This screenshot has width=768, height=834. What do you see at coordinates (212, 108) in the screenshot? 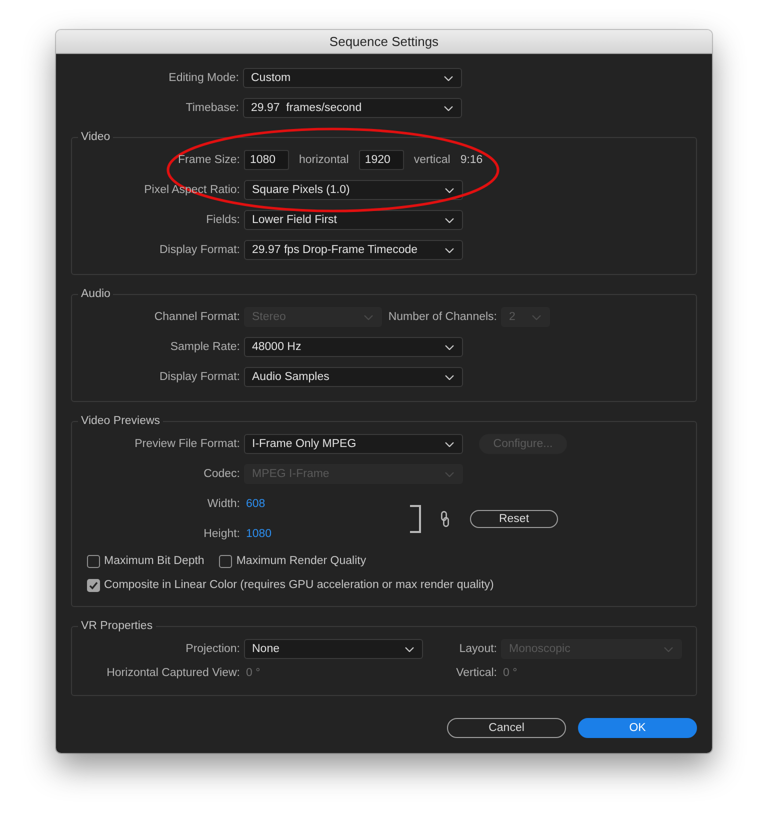
I see `field-label: Timebase:` at bounding box center [212, 108].